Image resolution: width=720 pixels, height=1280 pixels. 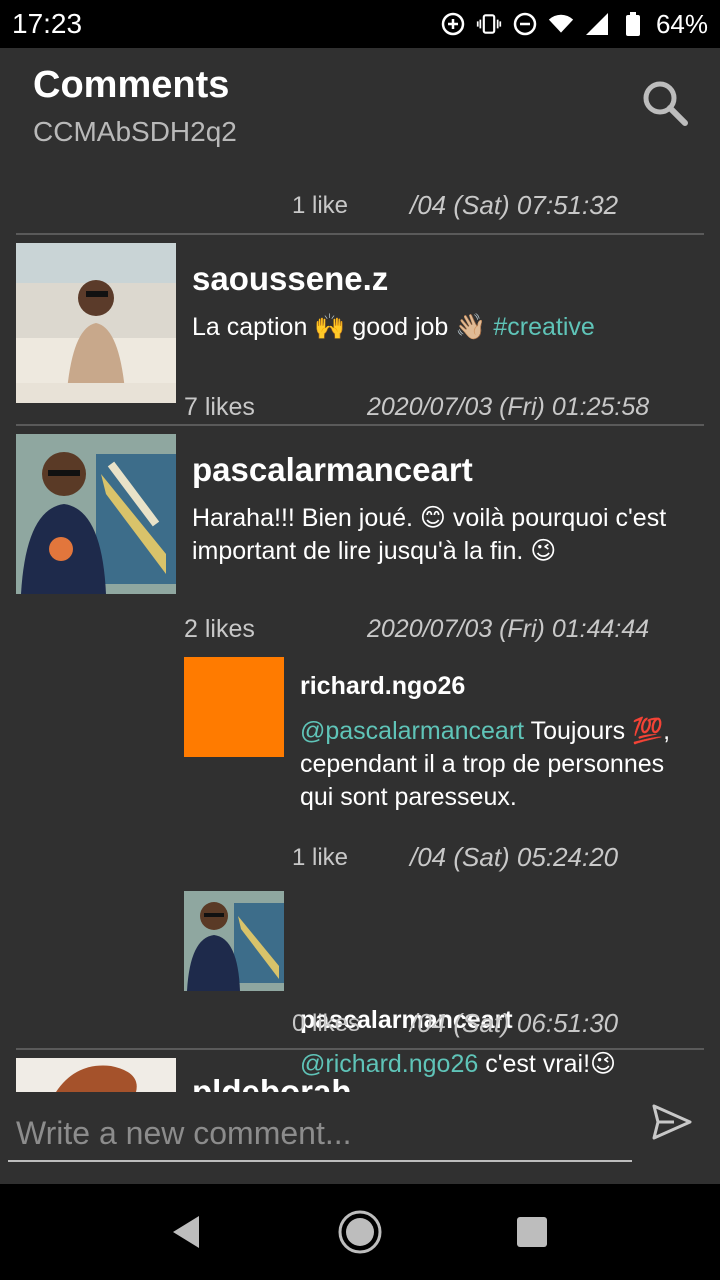 I want to click on search-button, so click(x=665, y=103).